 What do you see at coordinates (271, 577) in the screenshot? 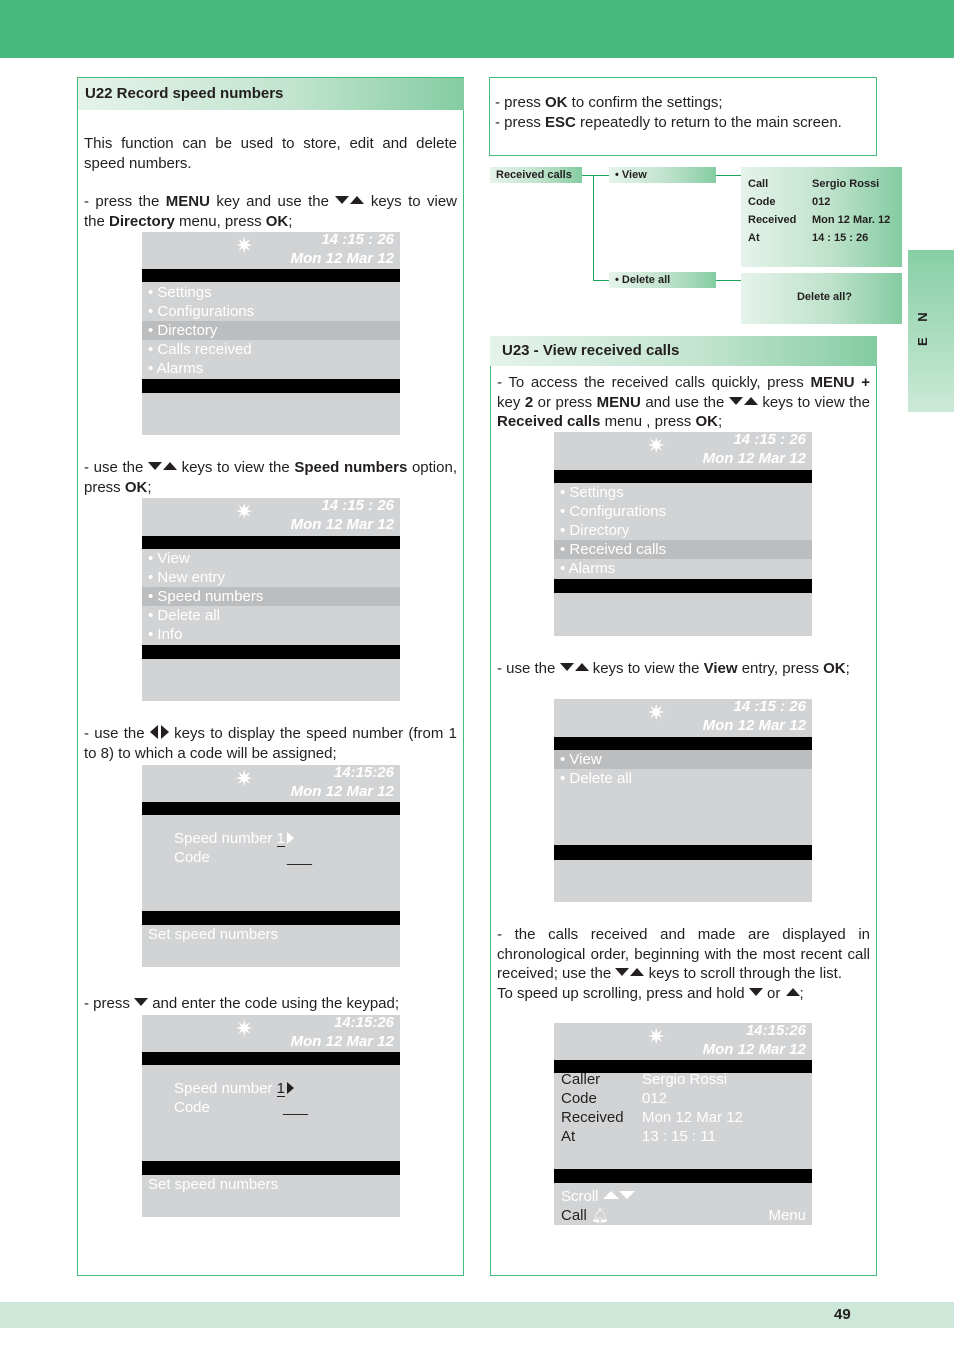
I see `menu-item-new-entry: • New entry` at bounding box center [271, 577].